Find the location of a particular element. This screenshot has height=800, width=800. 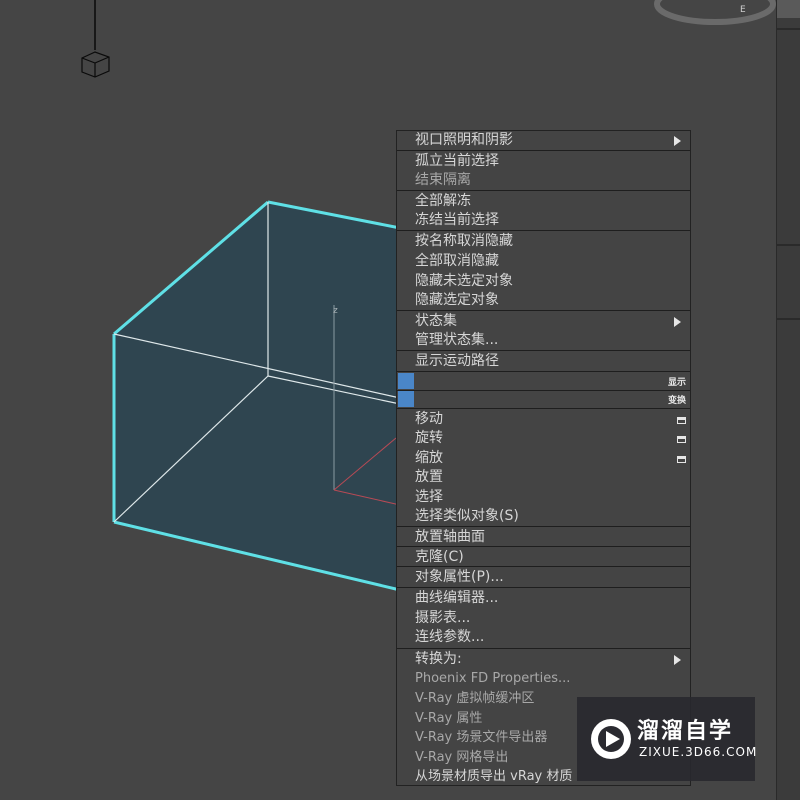

menu-item-hide-unselected: 隐藏未选定对象 is located at coordinates (464, 281).